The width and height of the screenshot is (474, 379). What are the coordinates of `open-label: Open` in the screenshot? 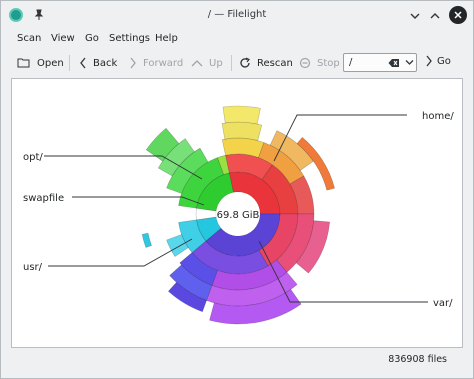 It's located at (50, 63).